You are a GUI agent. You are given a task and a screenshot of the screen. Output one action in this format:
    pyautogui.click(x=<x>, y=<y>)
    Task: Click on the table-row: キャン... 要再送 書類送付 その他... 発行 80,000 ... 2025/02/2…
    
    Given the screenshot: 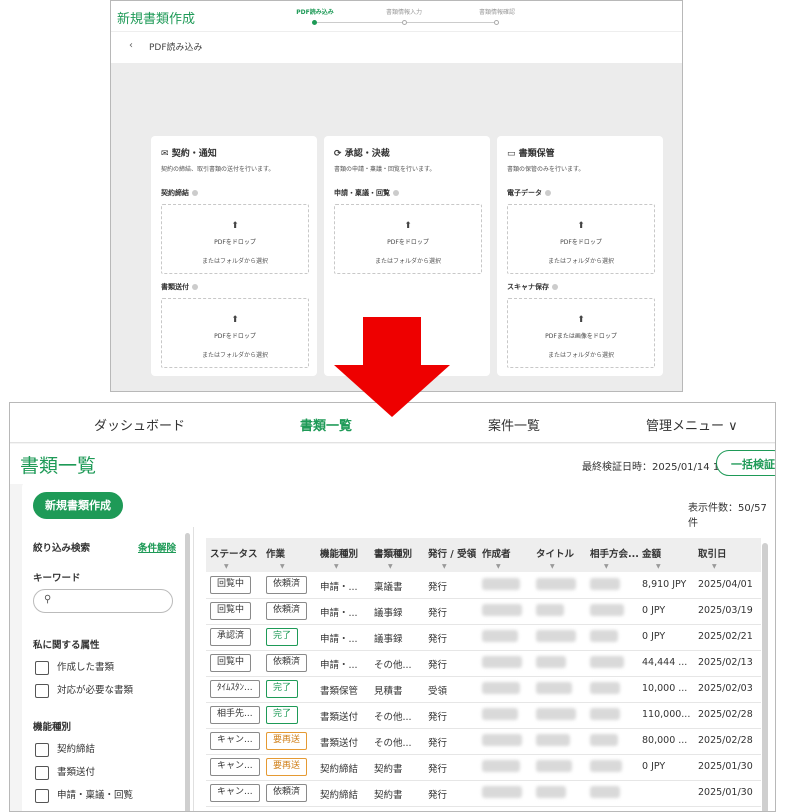 What is the action you would take?
    pyautogui.click(x=483, y=741)
    